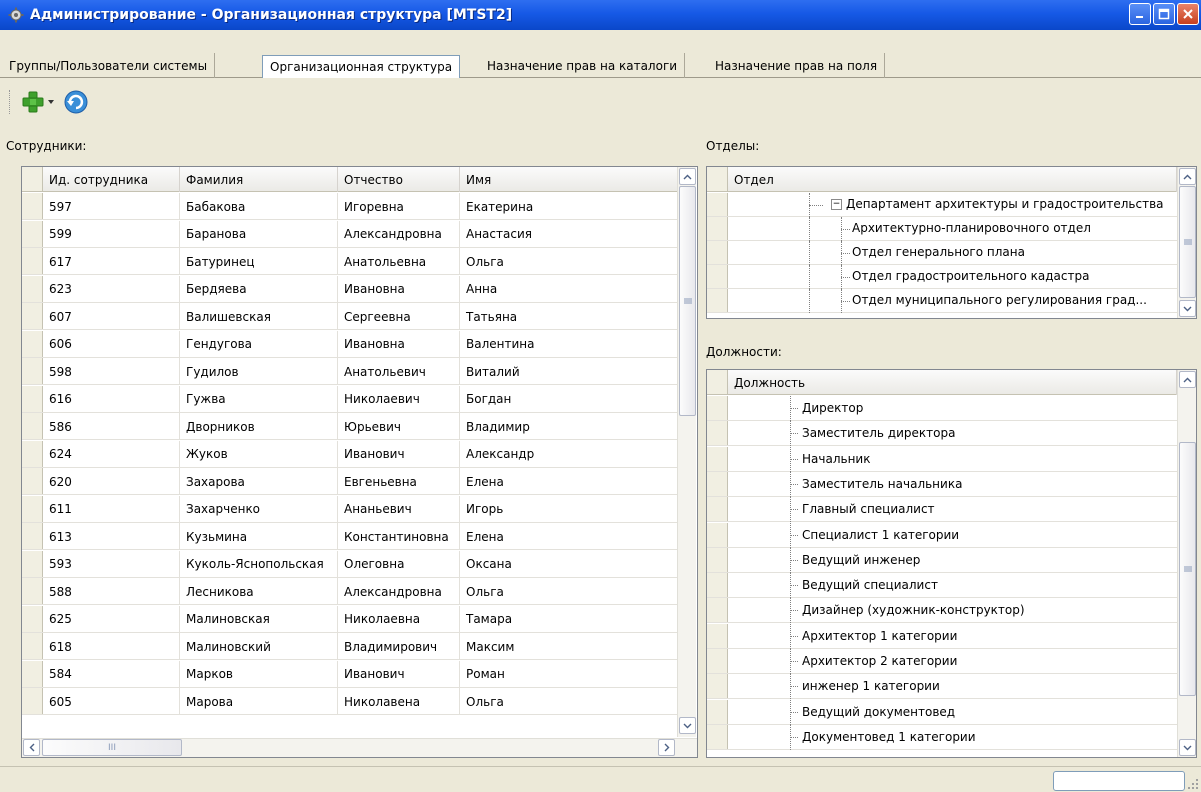 Image resolution: width=1201 pixels, height=792 pixels. Describe the element at coordinates (882, 484) in the screenshot. I see `tree-node-label: Заместитель начальника` at that location.